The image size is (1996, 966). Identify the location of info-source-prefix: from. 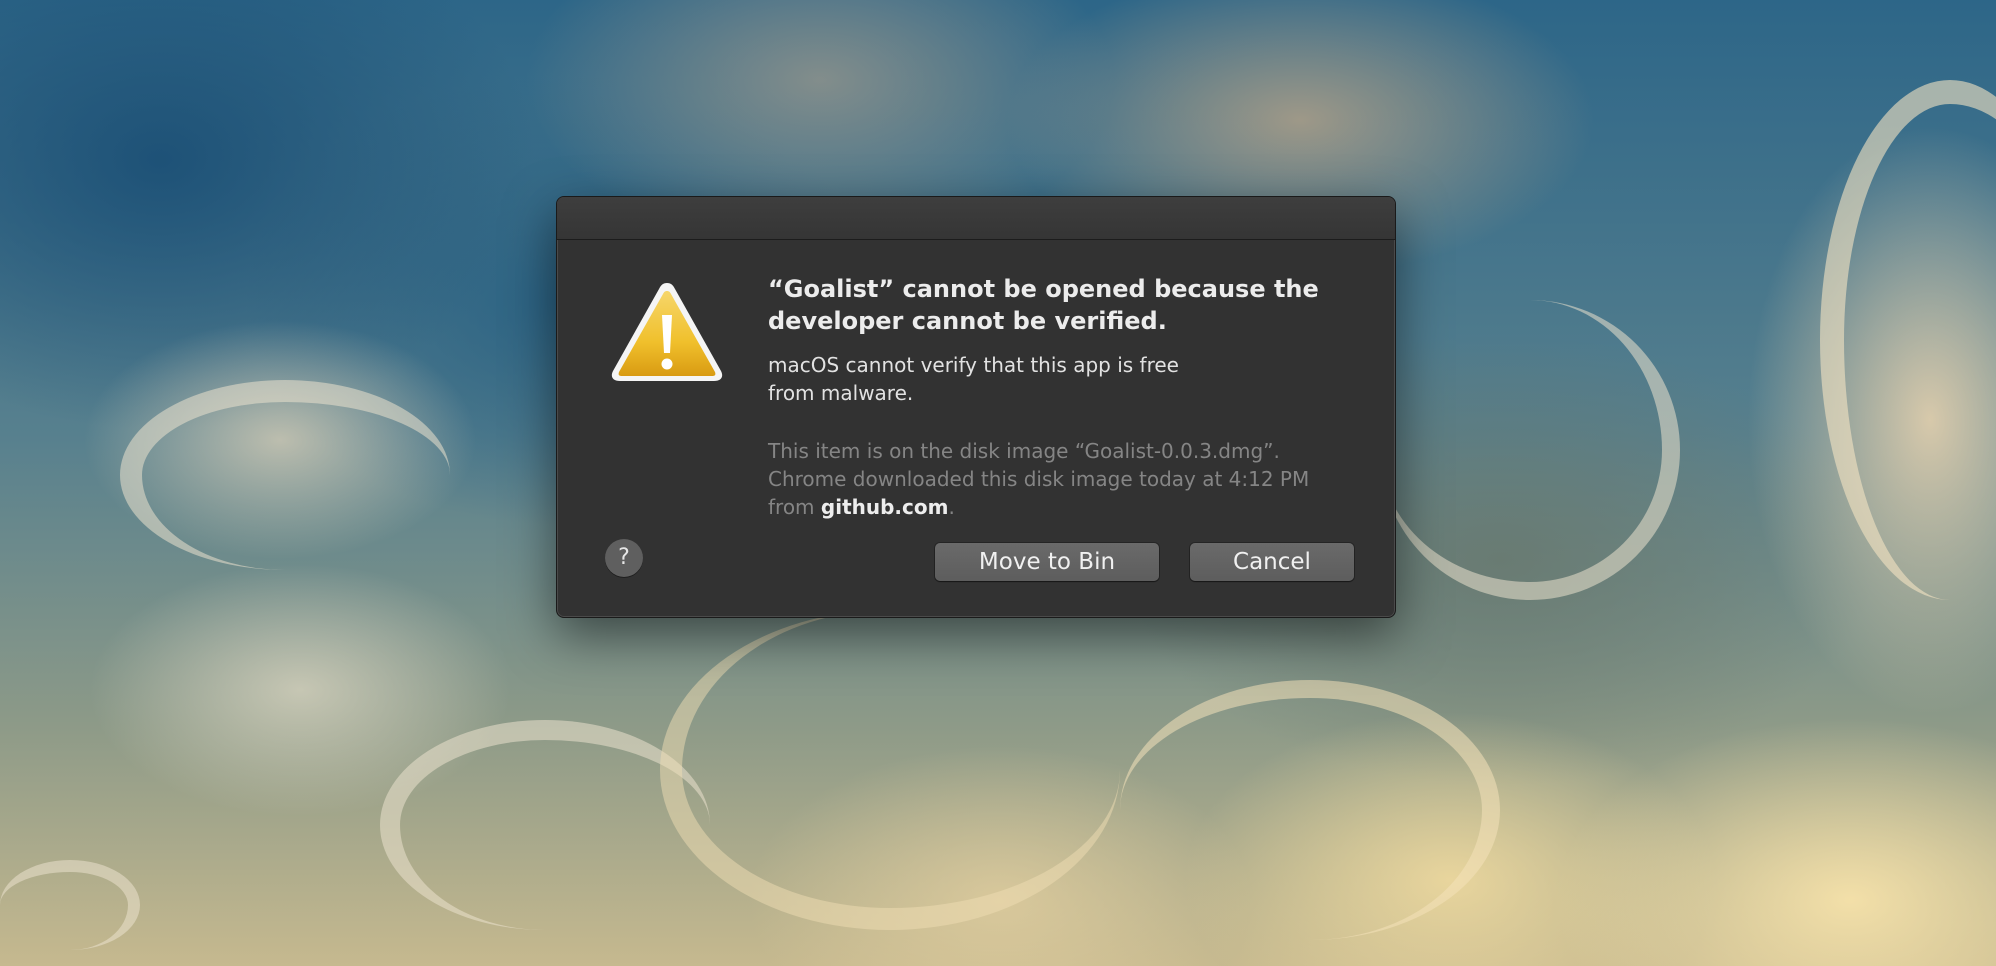
(794, 507).